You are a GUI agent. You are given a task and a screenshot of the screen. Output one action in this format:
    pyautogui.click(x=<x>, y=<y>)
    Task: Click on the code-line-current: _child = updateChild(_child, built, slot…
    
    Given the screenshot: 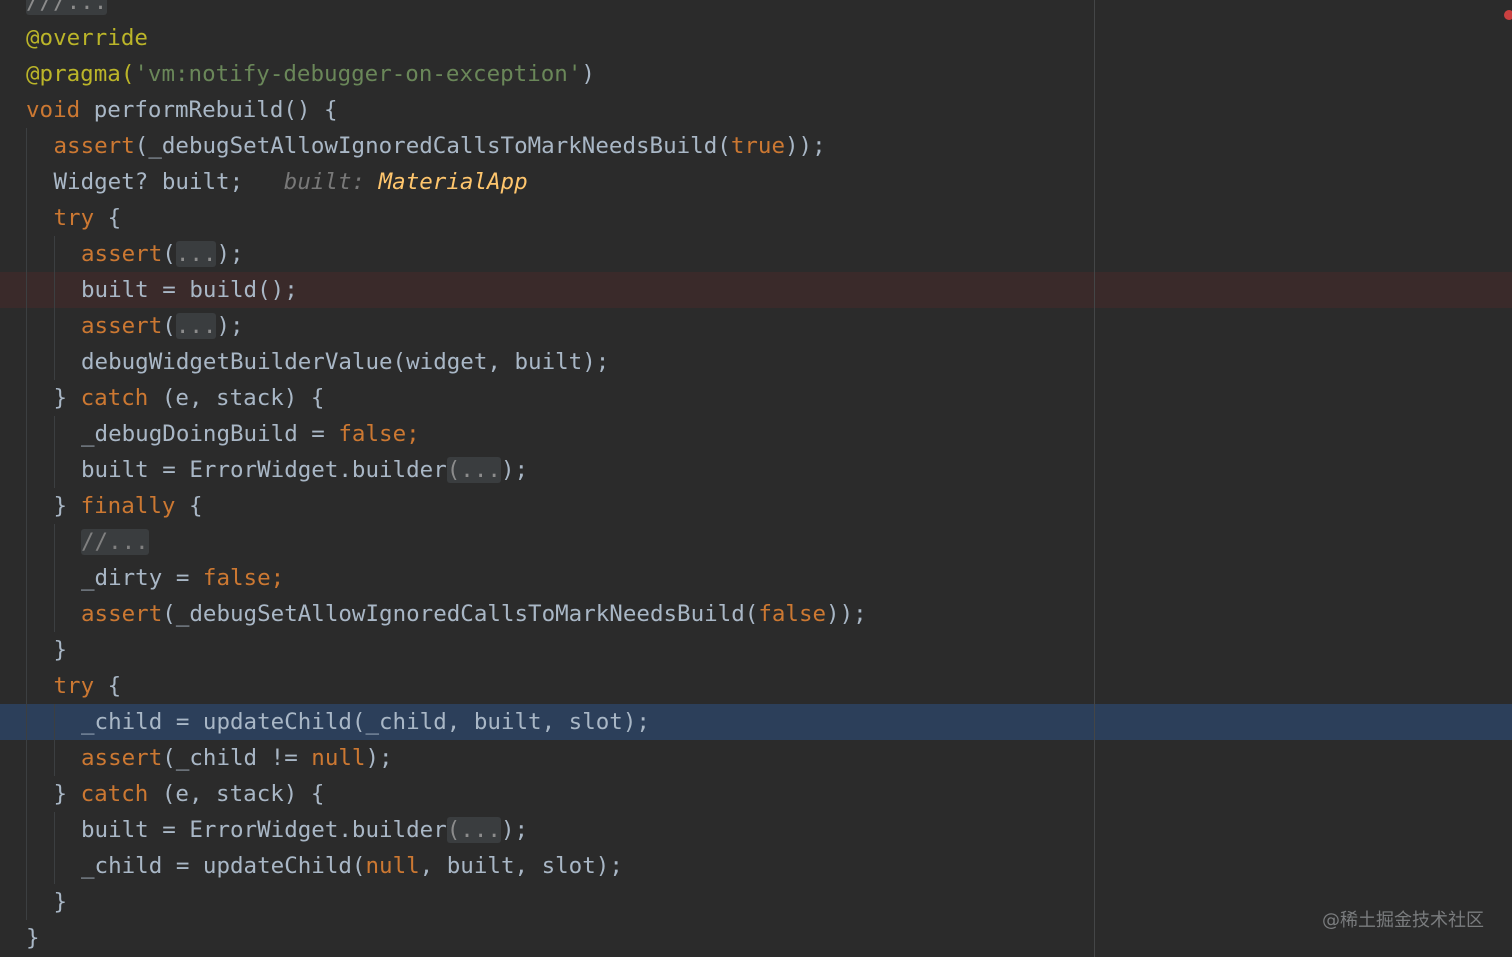 What is the action you would take?
    pyautogui.click(x=338, y=722)
    